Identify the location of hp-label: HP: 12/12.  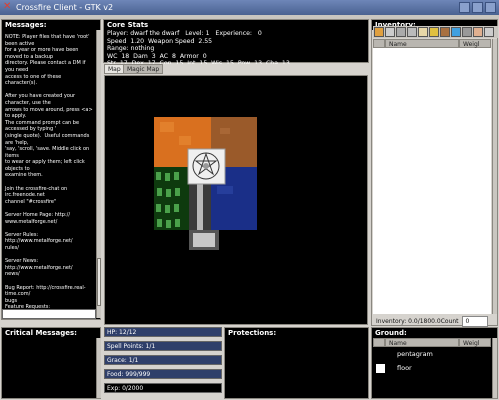
(122, 332).